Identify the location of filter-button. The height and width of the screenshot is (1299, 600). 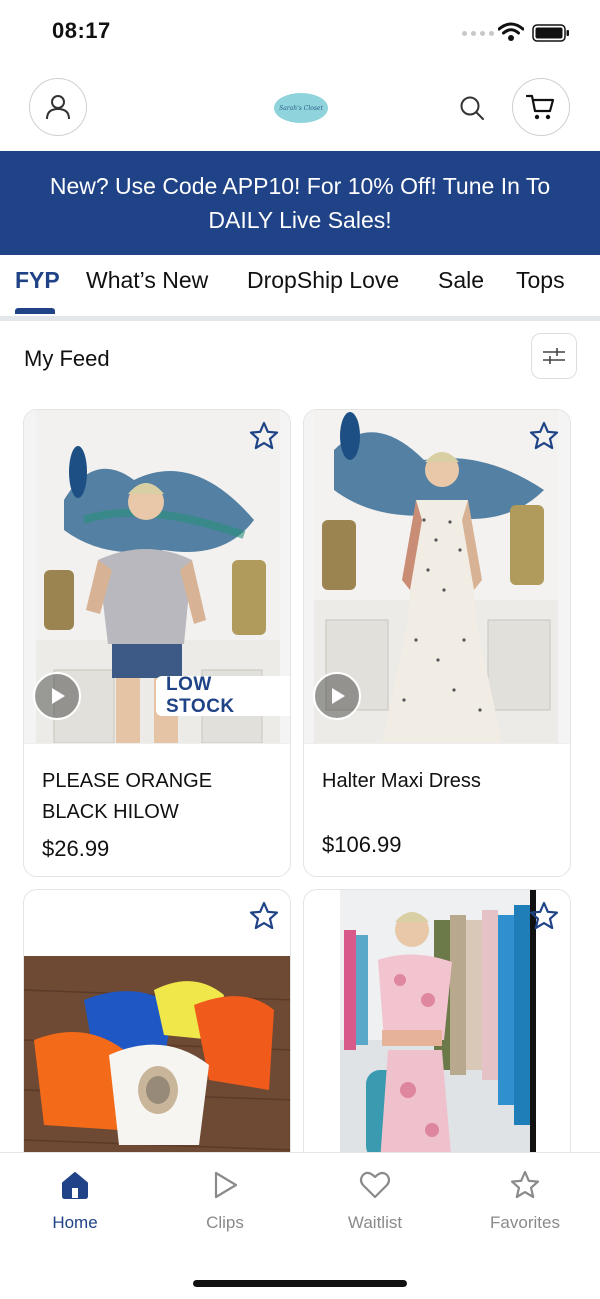
(554, 356).